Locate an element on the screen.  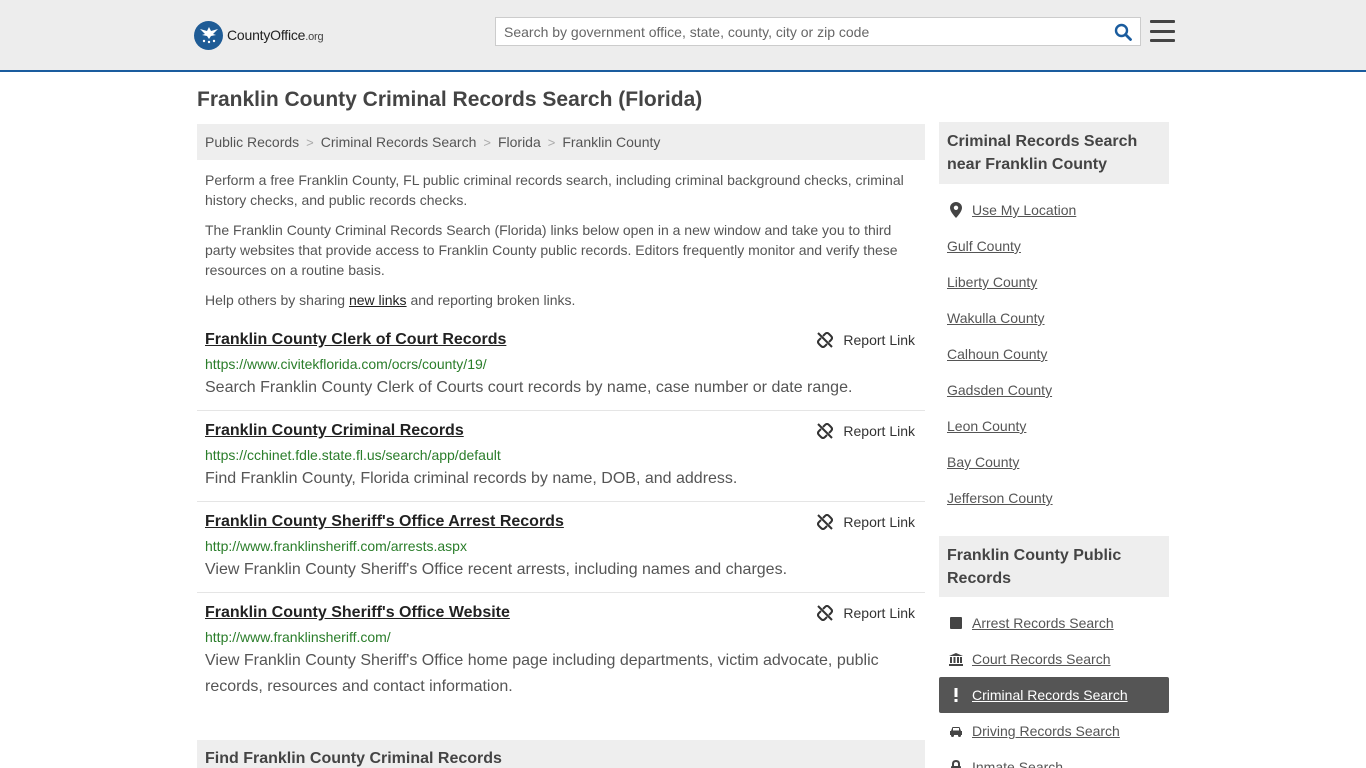
nearby-county-link: Calhoun County is located at coordinates (997, 354).